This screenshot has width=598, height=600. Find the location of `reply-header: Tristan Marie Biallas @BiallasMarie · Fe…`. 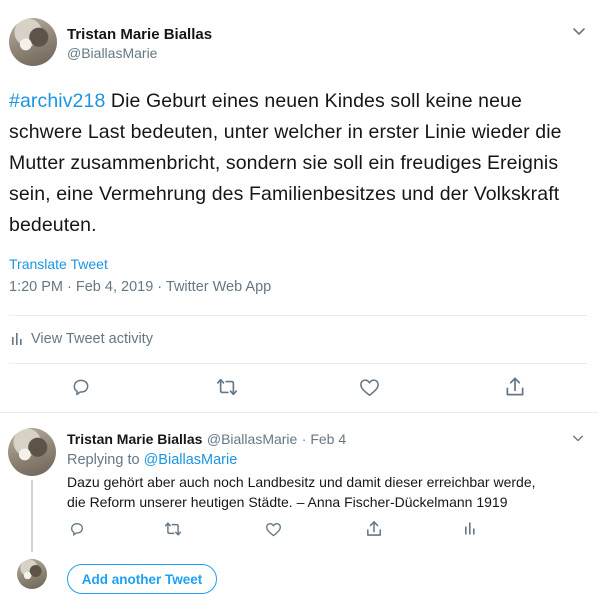

reply-header: Tristan Marie Biallas @BiallasMarie · Fe… is located at coordinates (206, 440).